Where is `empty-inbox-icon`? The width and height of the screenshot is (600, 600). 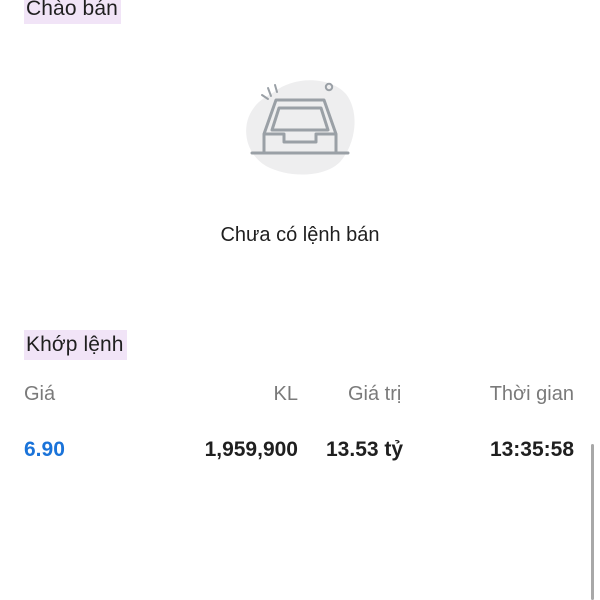
empty-inbox-icon is located at coordinates (300, 128).